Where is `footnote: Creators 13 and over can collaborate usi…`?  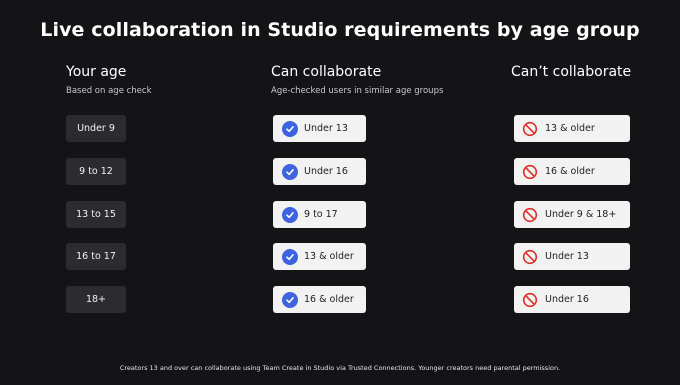 footnote: Creators 13 and over can collaborate usi… is located at coordinates (340, 368).